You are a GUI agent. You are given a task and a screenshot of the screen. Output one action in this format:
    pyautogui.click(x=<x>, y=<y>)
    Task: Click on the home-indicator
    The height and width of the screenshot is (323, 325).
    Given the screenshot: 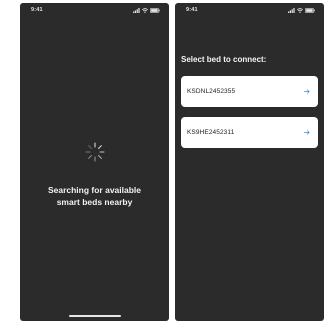 What is the action you would take?
    pyautogui.click(x=94, y=316)
    